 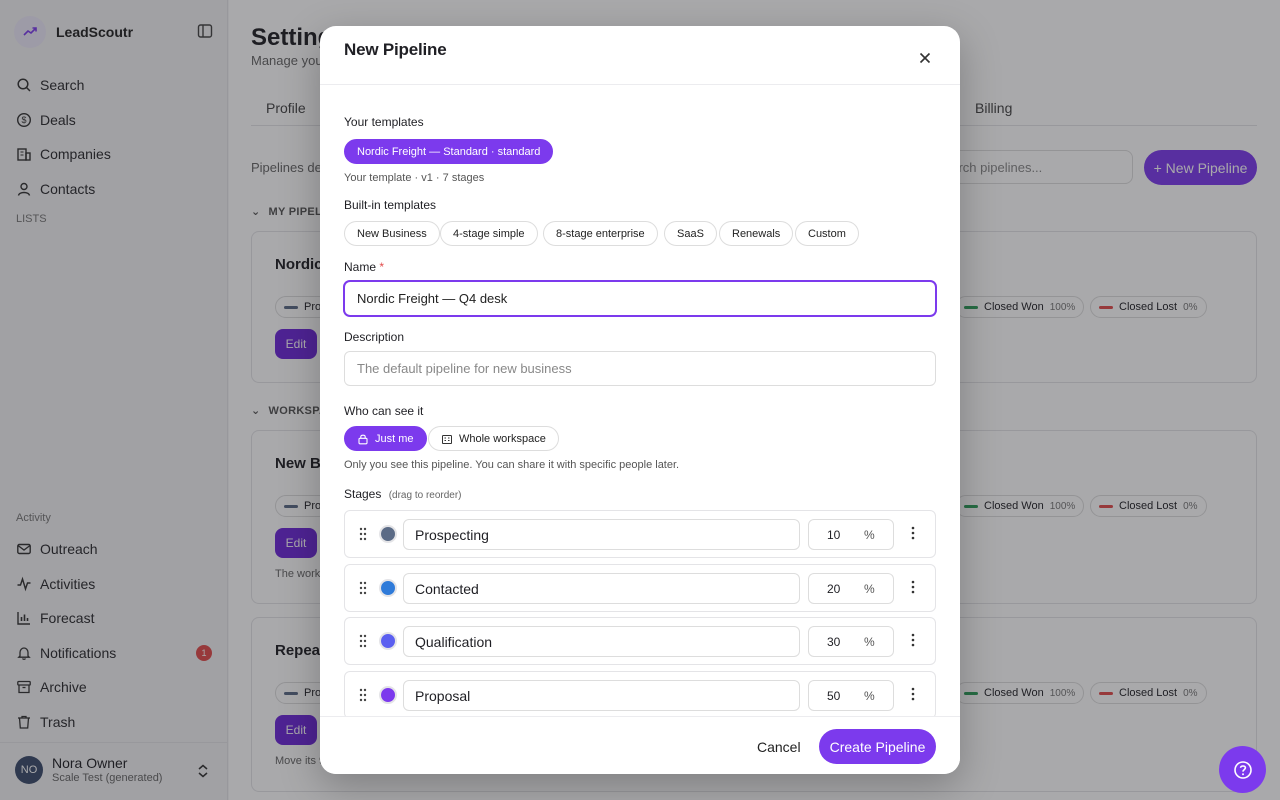 I want to click on visibility-whole-workspace: Whole workspace, so click(x=493, y=438).